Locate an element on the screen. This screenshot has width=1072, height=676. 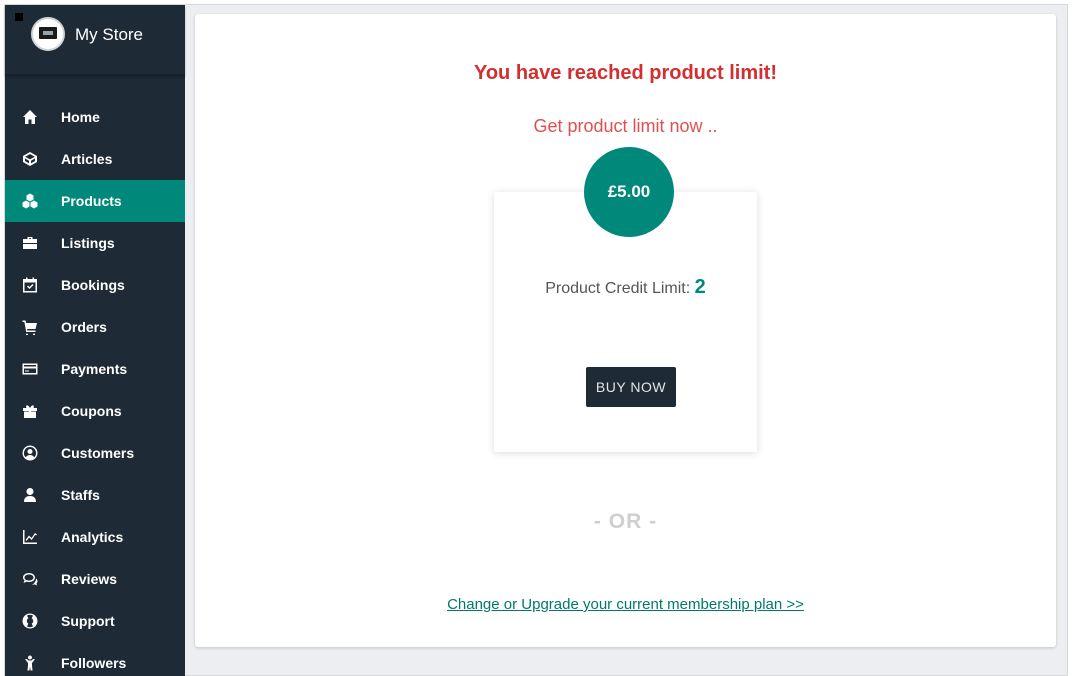
sidebar-item-label: Reviews is located at coordinates (89, 579).